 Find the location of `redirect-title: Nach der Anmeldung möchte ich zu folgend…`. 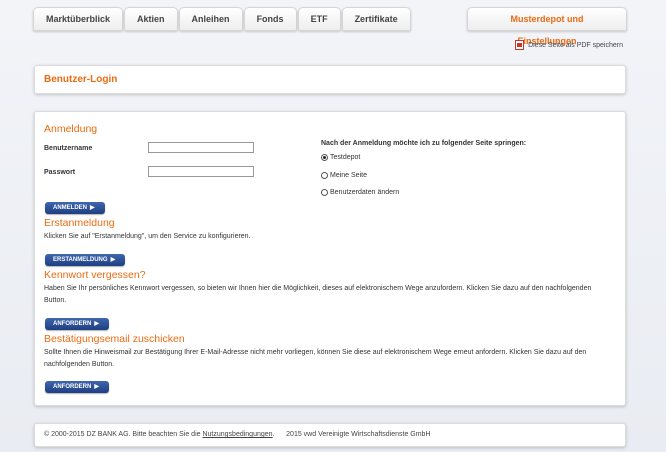

redirect-title: Nach der Anmeldung möchte ich zu folgend… is located at coordinates (424, 143).